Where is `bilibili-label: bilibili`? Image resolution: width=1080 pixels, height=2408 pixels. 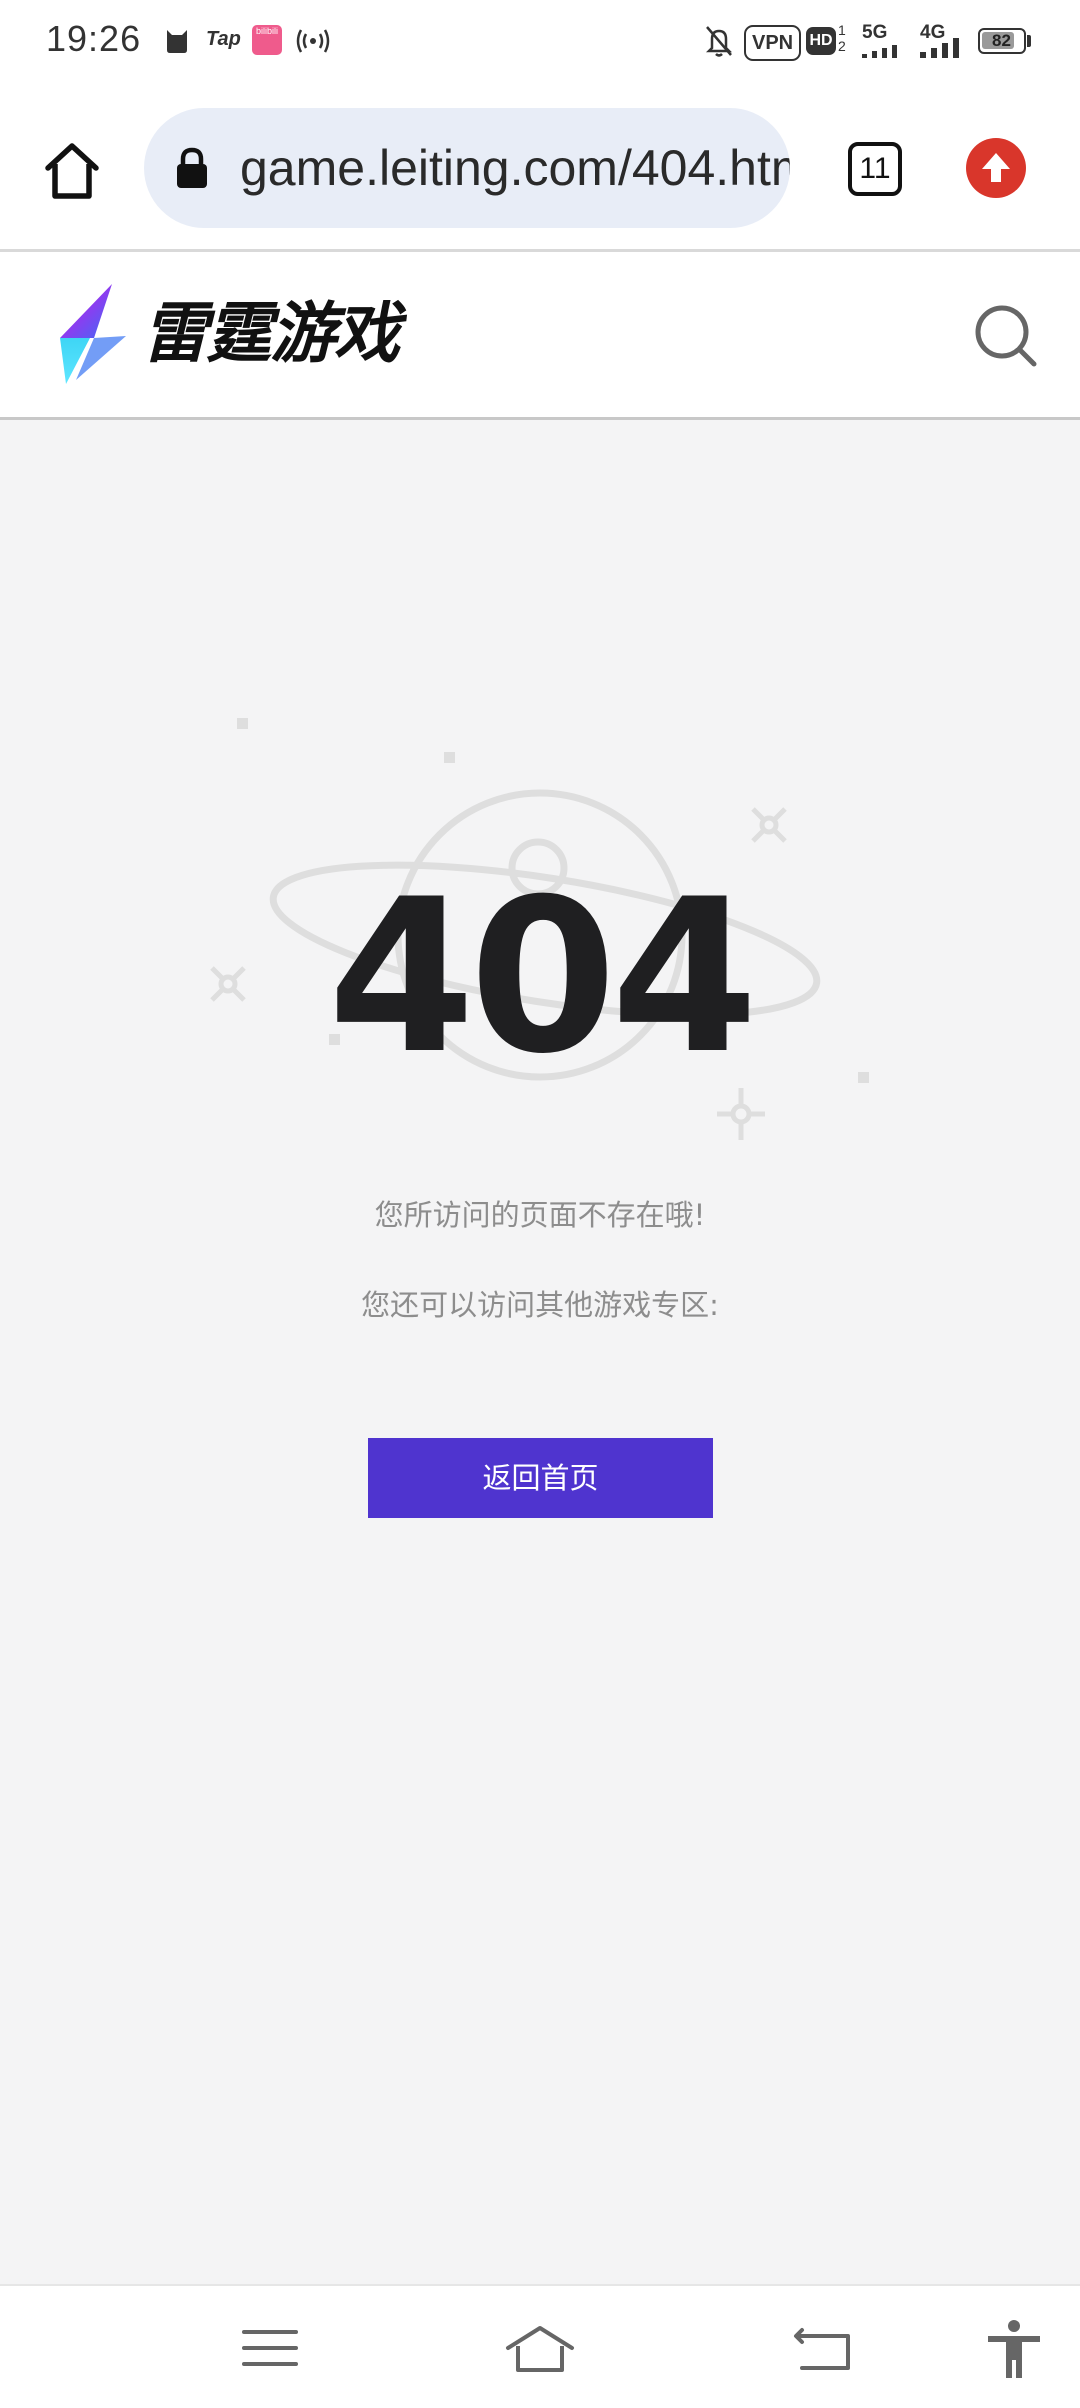
bilibili-label: bilibili is located at coordinates (266, 31).